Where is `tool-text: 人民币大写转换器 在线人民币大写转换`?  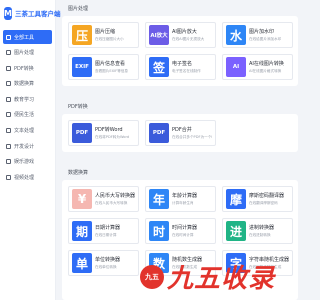
tool-text: 人民币大写转换器 在线人民币大写转换 is located at coordinates (115, 199).